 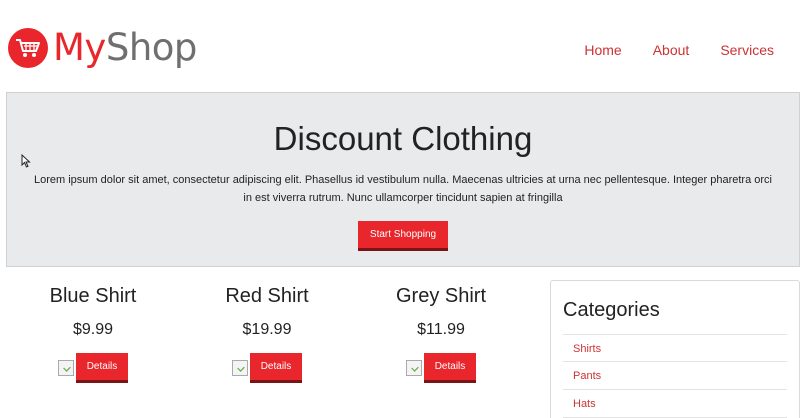 What do you see at coordinates (441, 329) in the screenshot?
I see `product-price: $11.99` at bounding box center [441, 329].